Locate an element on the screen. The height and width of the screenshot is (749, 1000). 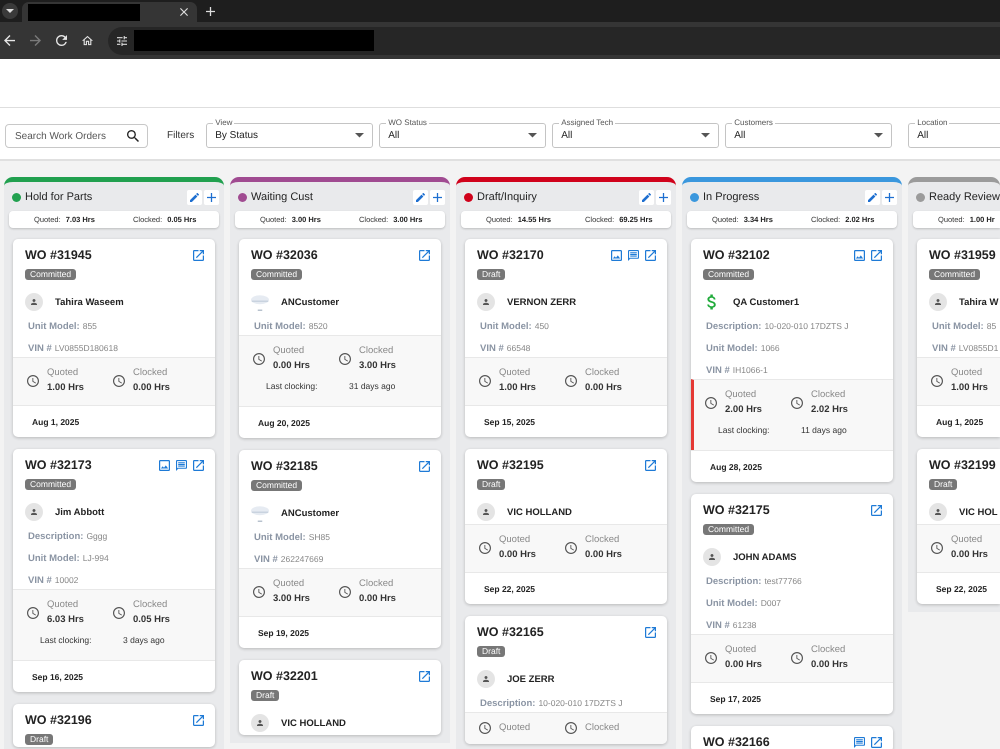
customer-name: Tahira W is located at coordinates (978, 302).